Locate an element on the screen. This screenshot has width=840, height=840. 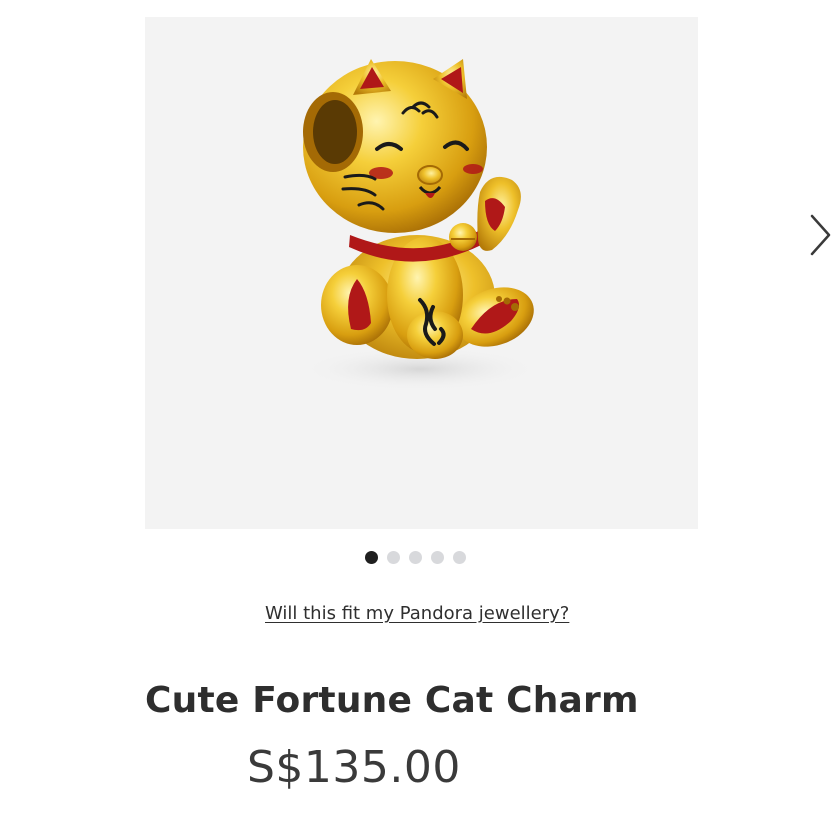
product-price: S$135.00 is located at coordinates (354, 767).